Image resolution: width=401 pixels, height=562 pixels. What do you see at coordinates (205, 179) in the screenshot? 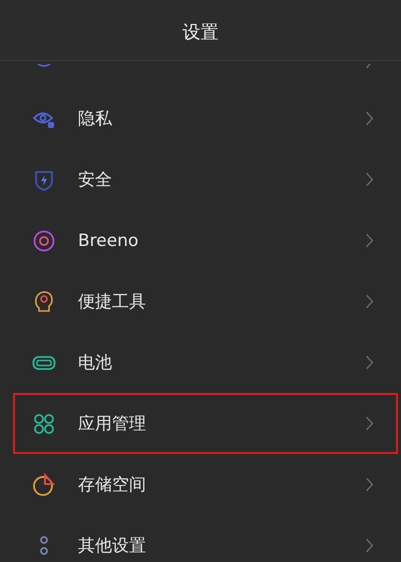
I see `settings-item: 安全` at bounding box center [205, 179].